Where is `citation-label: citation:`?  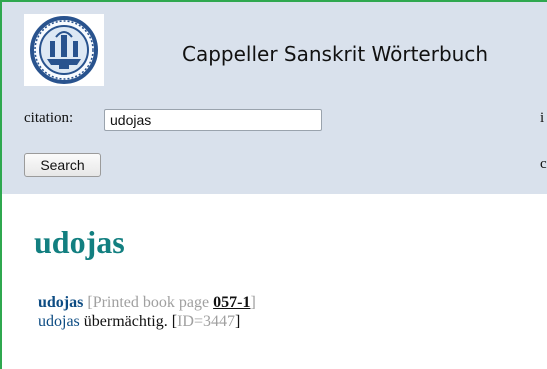
citation-label: citation: is located at coordinates (49, 118).